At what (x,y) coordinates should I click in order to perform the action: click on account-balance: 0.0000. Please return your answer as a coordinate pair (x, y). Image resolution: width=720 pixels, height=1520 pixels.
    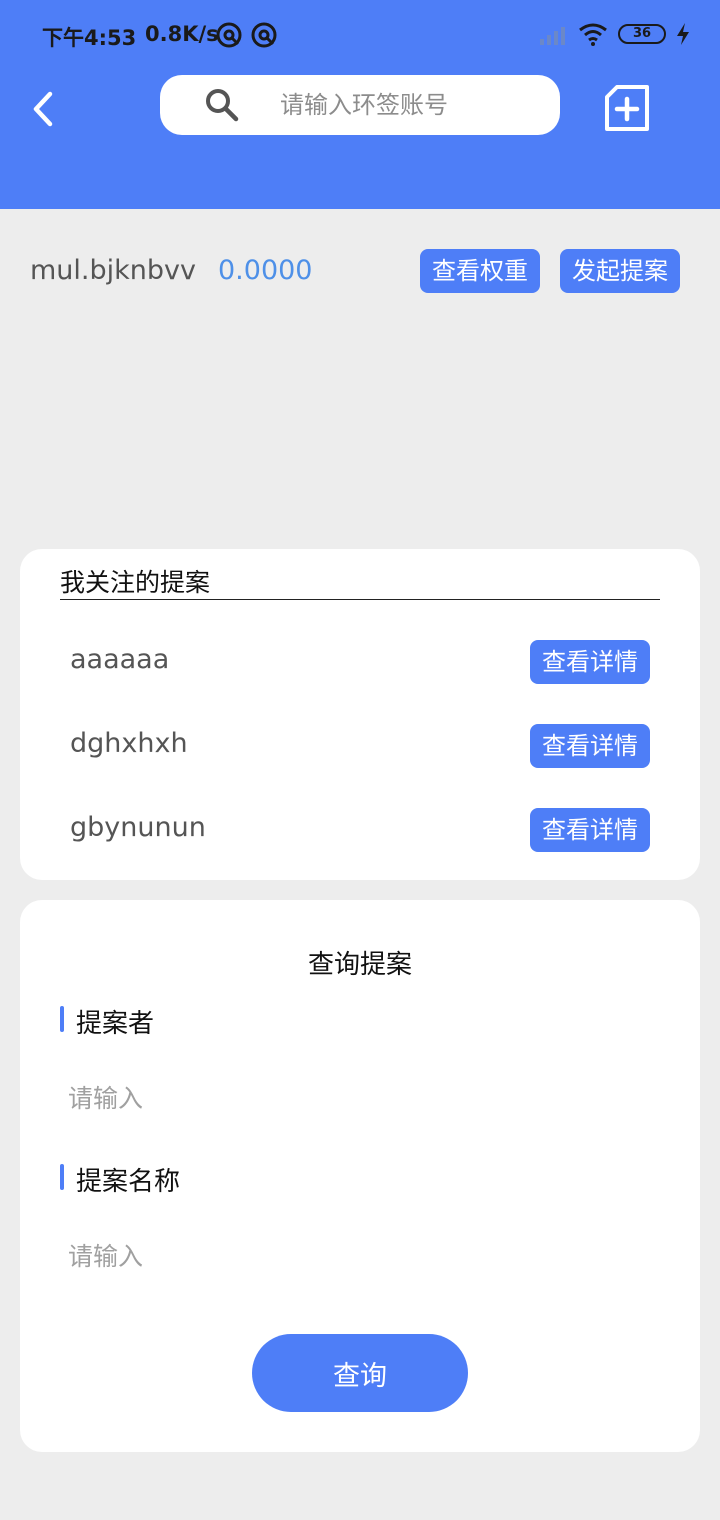
    Looking at the image, I should click on (265, 270).